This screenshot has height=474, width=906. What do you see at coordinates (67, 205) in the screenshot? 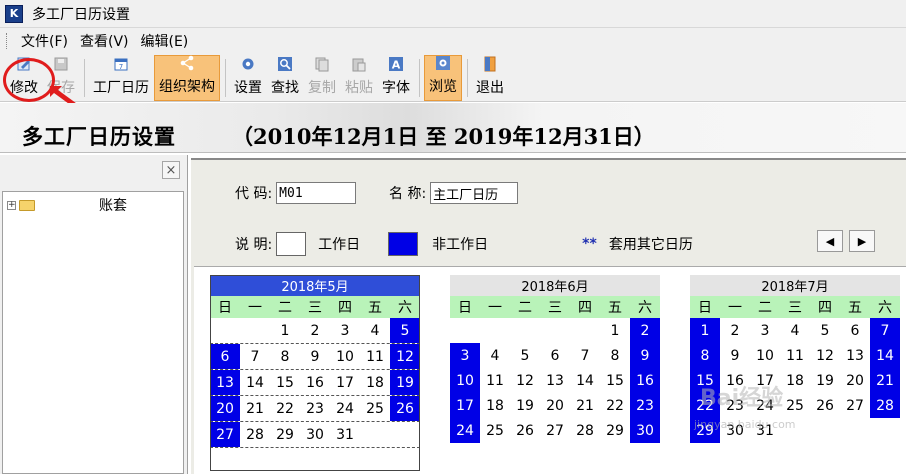
I see `tree-node-root: + 账套` at bounding box center [67, 205].